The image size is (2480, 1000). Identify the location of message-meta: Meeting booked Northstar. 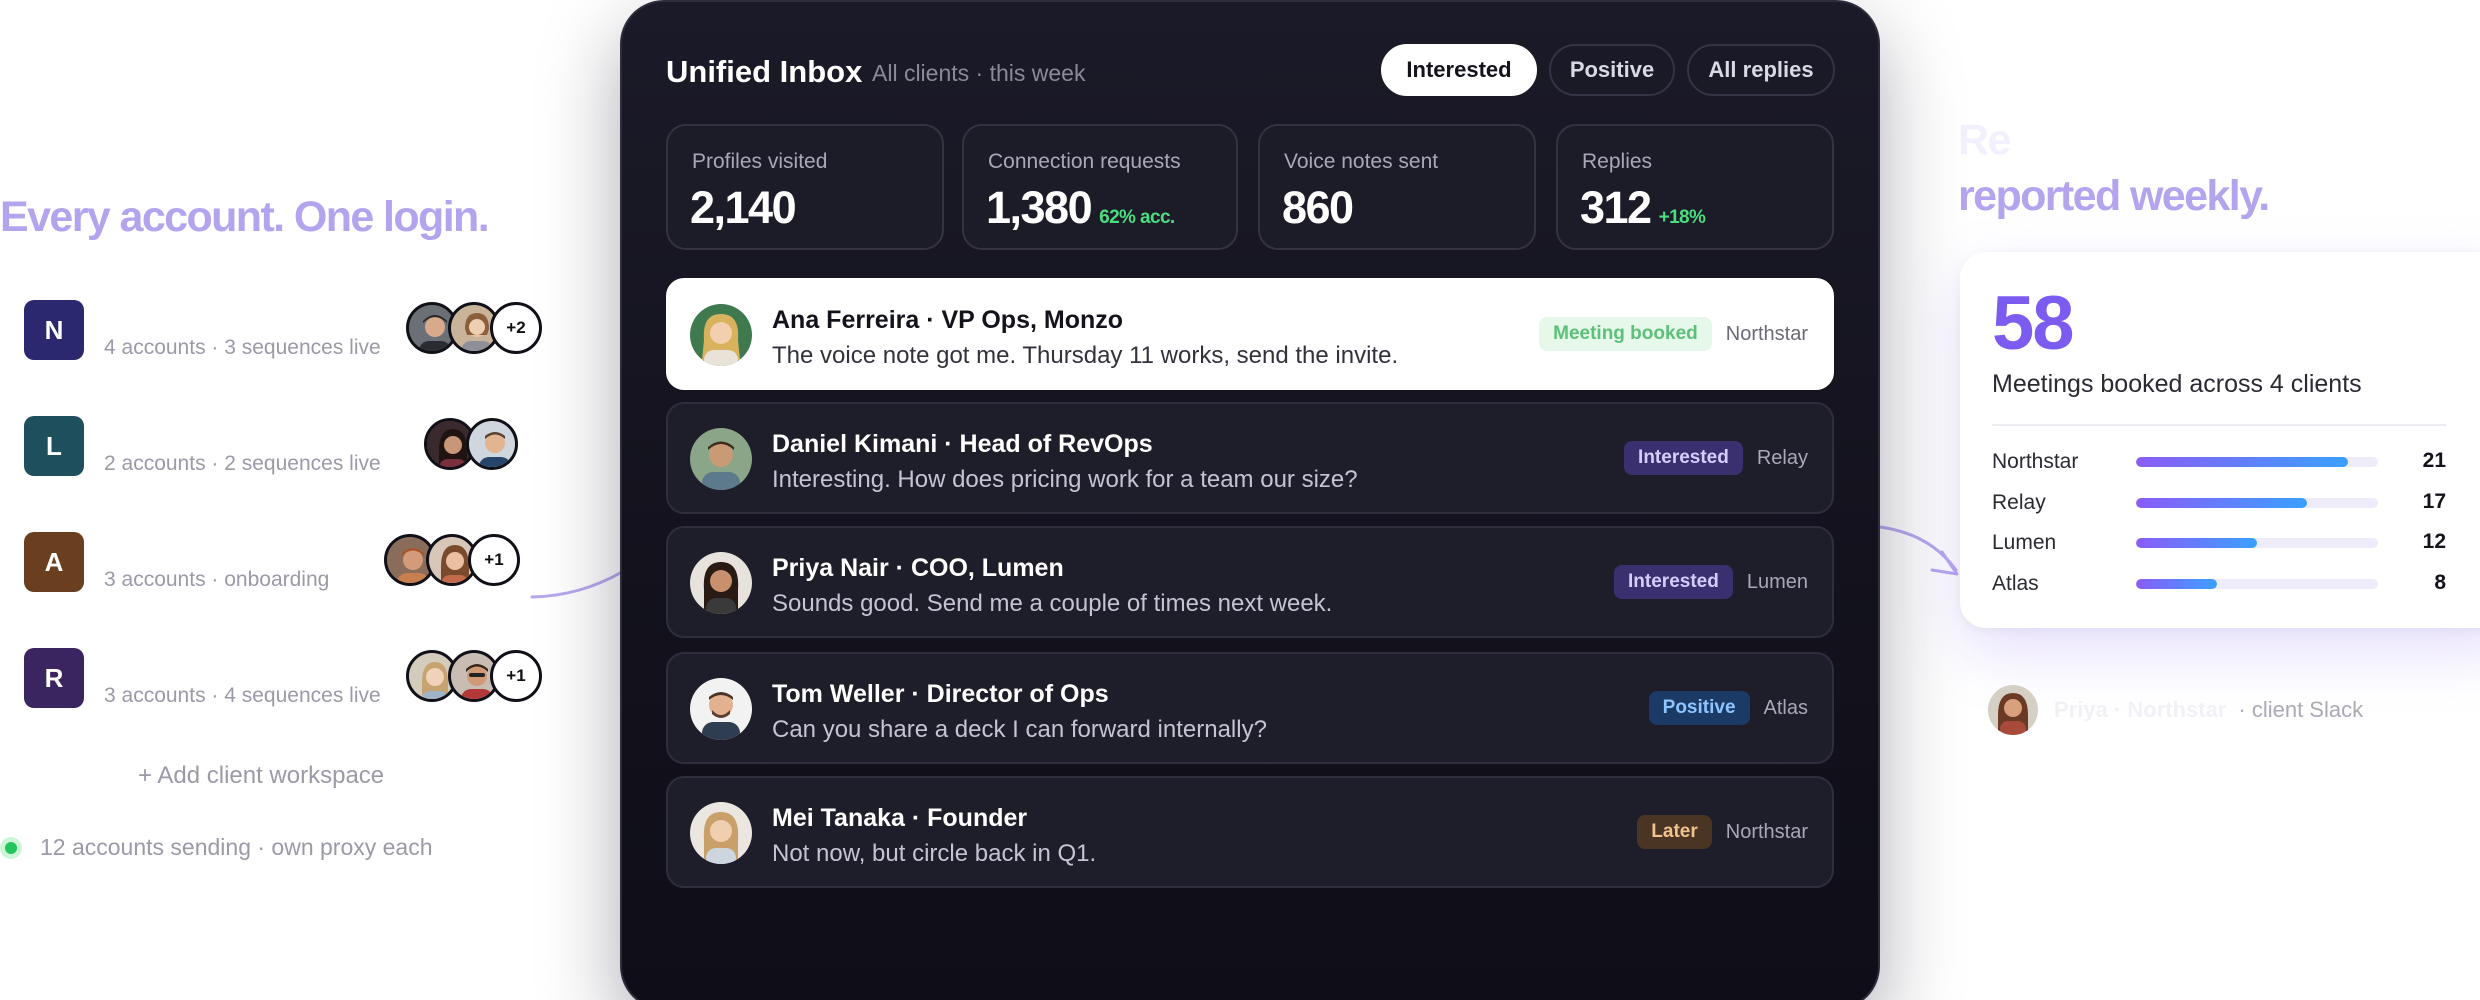
(1673, 334).